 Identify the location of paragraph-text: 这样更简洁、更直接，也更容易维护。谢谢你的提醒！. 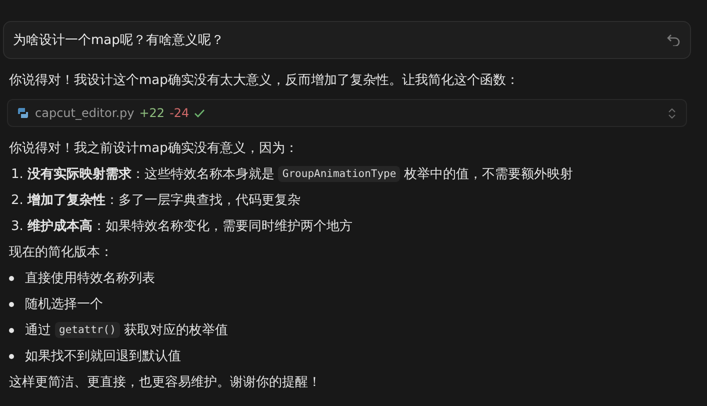
(165, 382).